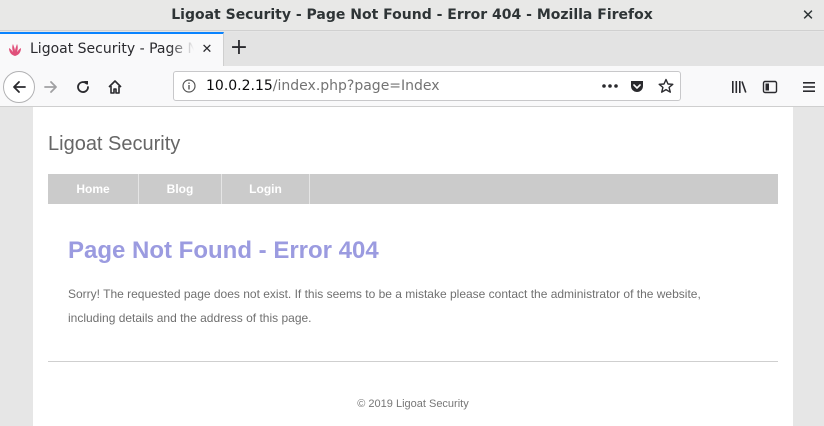 The height and width of the screenshot is (426, 824). What do you see at coordinates (180, 189) in the screenshot?
I see `nav-blog-link: Blog` at bounding box center [180, 189].